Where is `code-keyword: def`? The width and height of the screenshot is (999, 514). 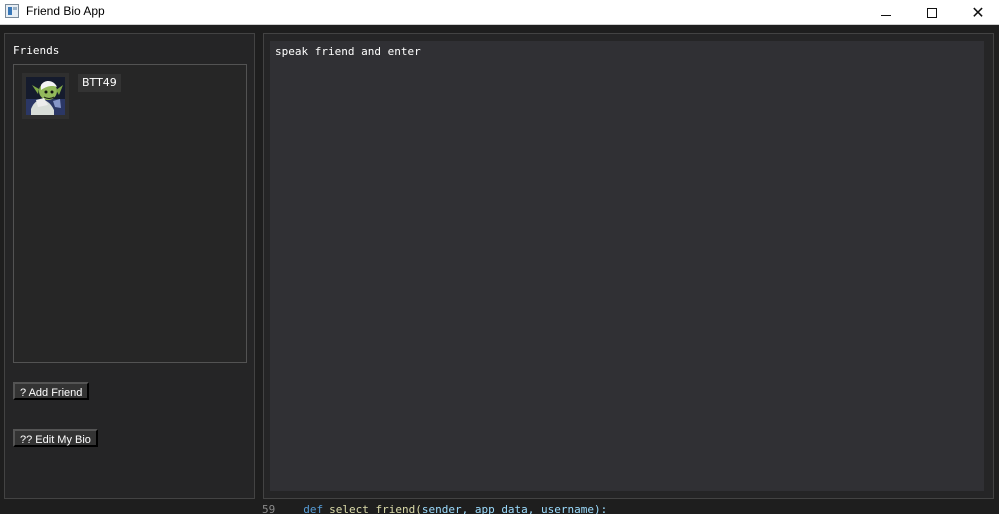 code-keyword: def is located at coordinates (313, 508).